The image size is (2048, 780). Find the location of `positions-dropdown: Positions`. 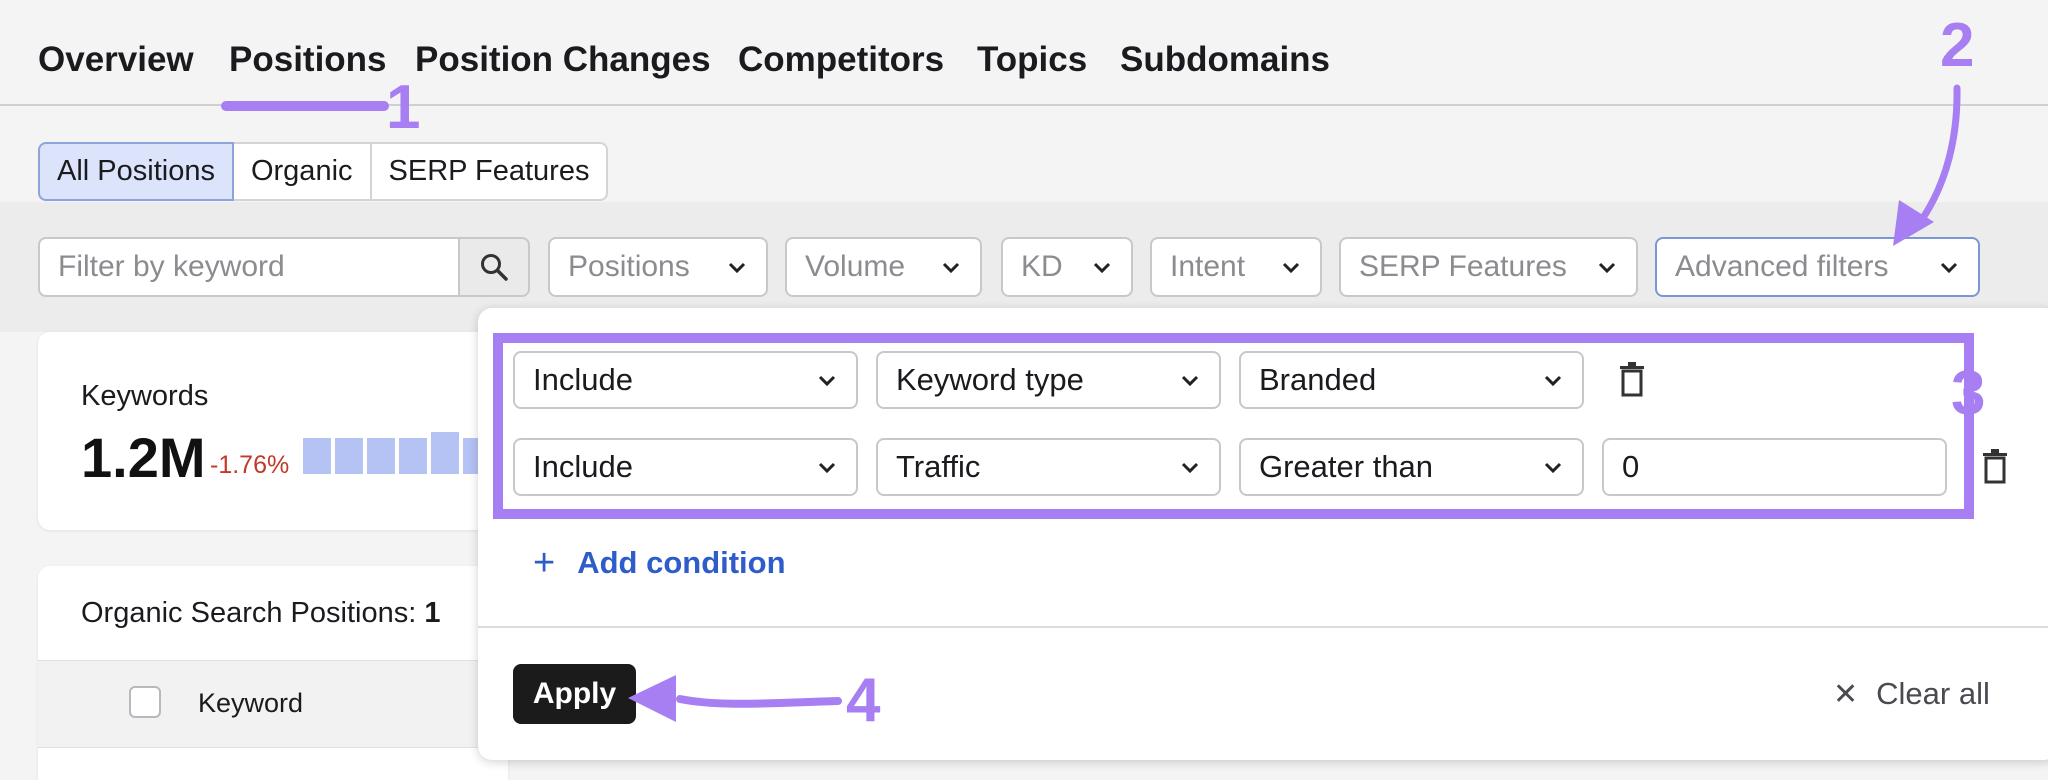

positions-dropdown: Positions is located at coordinates (658, 267).